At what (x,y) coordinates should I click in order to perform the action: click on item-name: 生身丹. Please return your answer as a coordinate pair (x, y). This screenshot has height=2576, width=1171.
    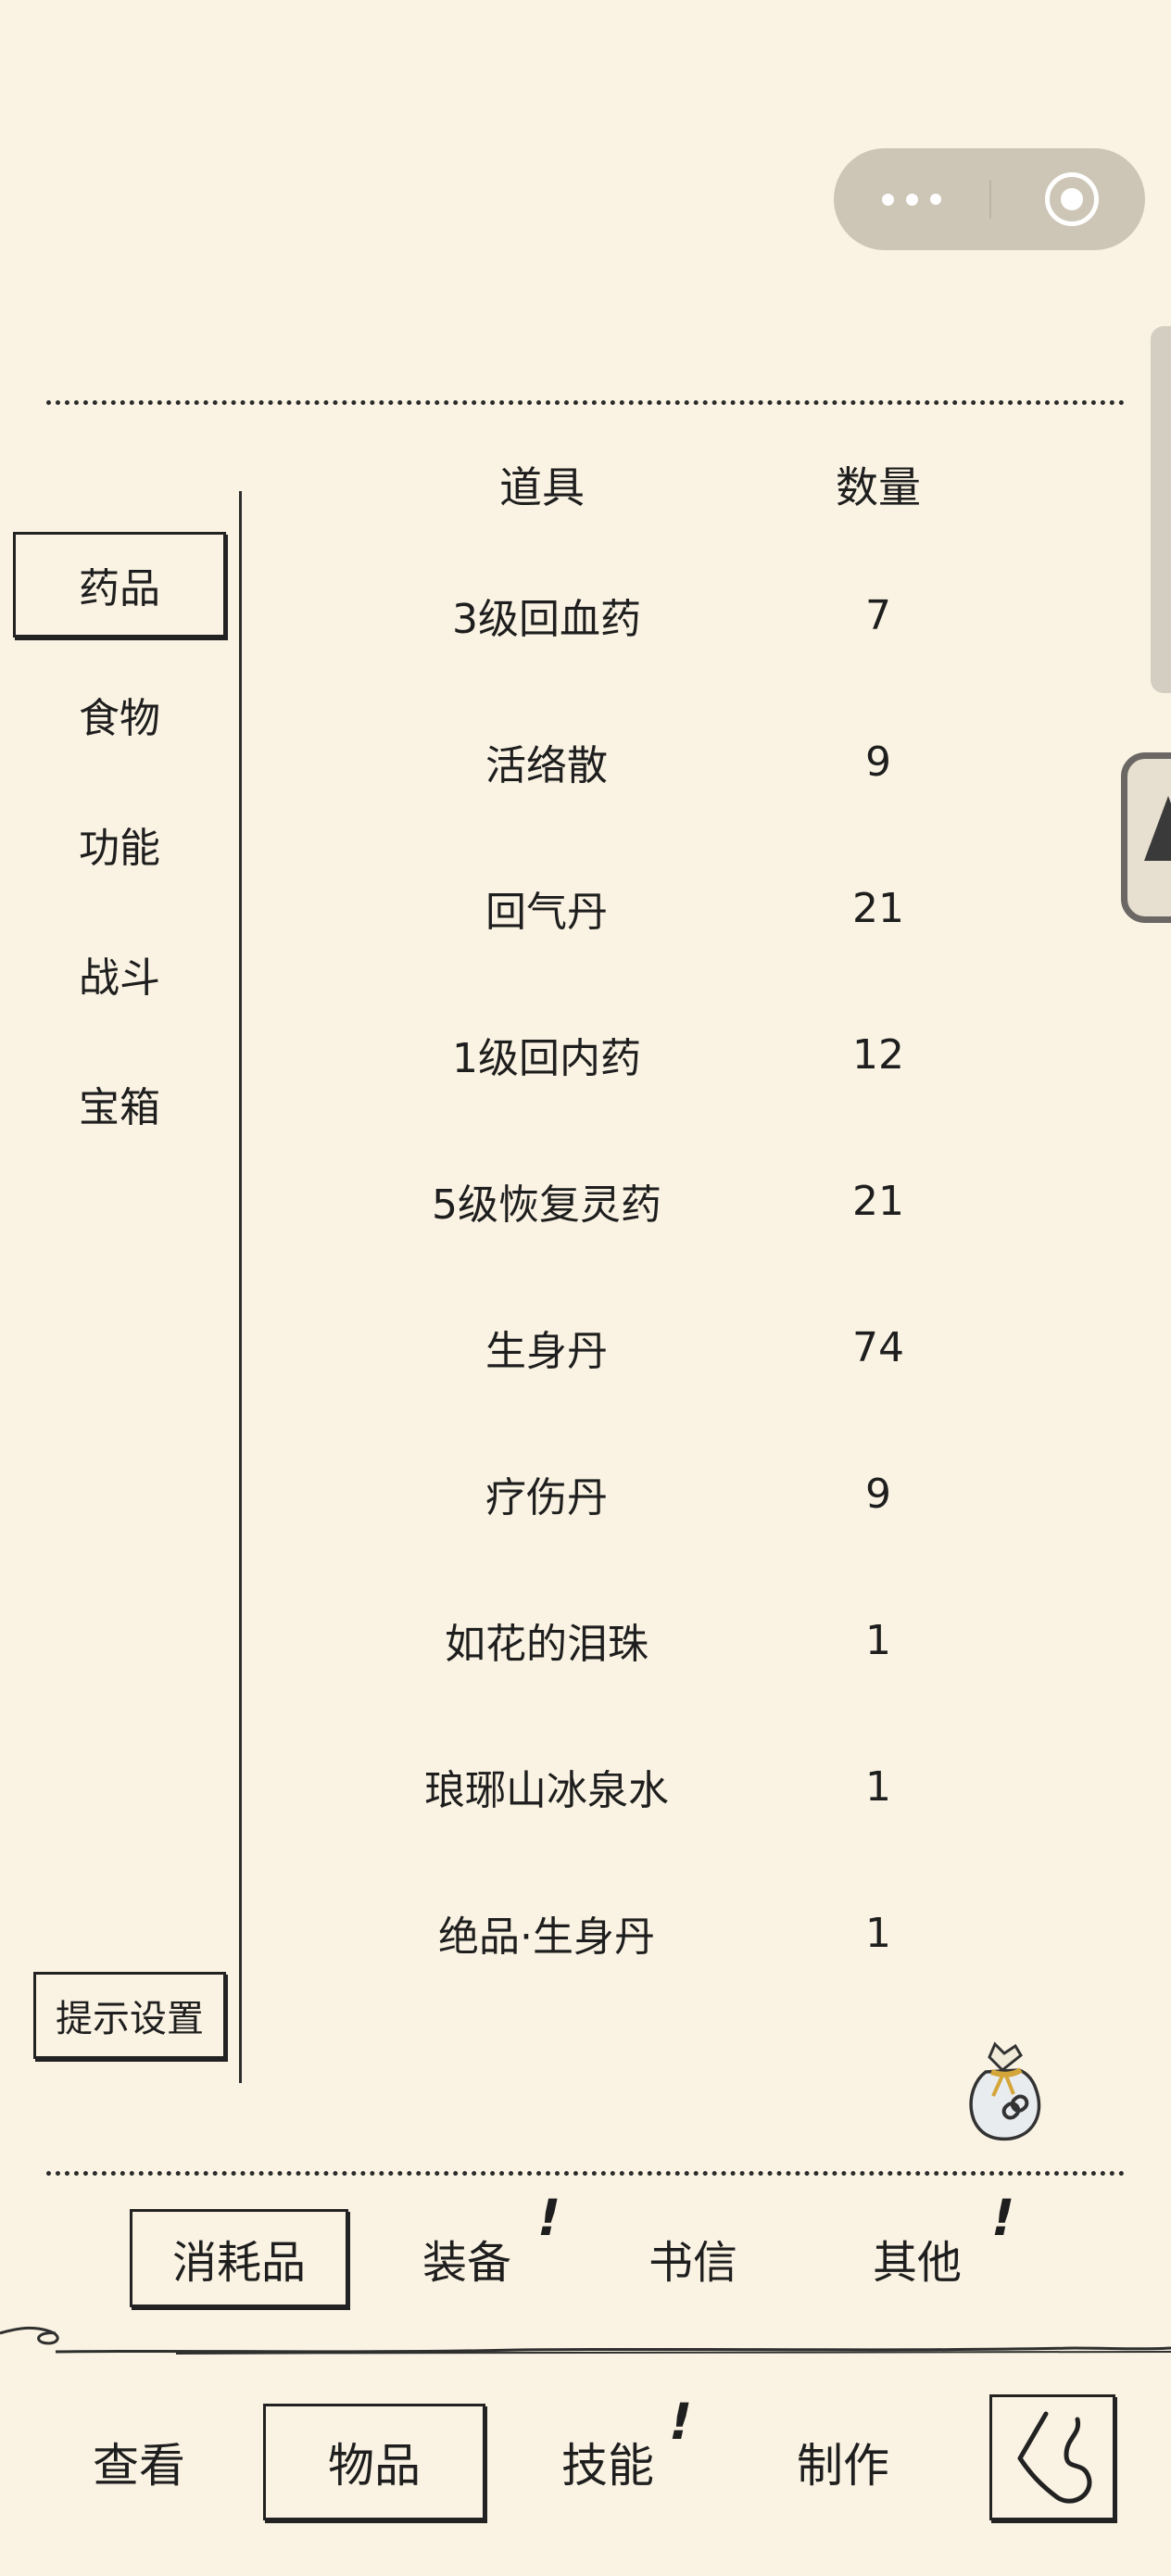
    Looking at the image, I should click on (547, 1351).